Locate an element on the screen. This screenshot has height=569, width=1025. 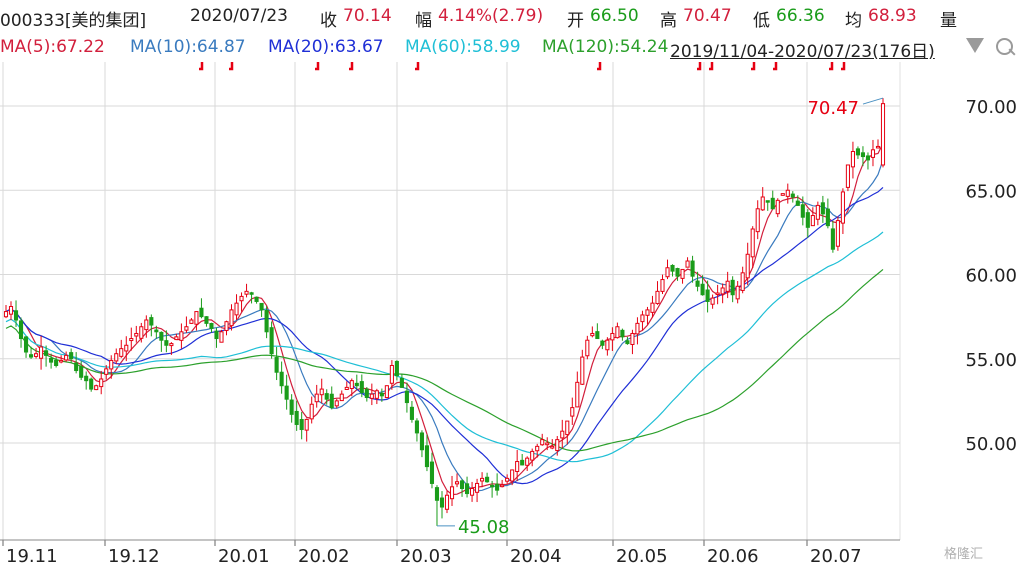
ma20-value: MA(20):63.67 is located at coordinates (326, 47).